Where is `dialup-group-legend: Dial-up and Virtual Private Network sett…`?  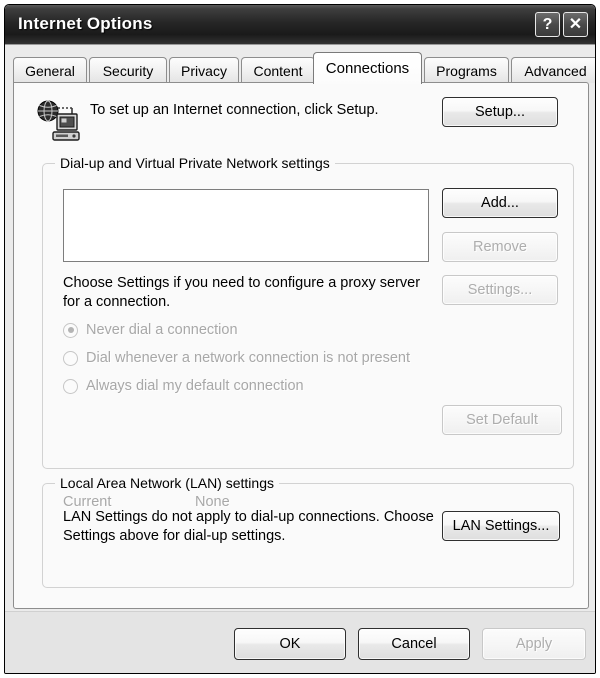 dialup-group-legend: Dial-up and Virtual Private Network sett… is located at coordinates (195, 163).